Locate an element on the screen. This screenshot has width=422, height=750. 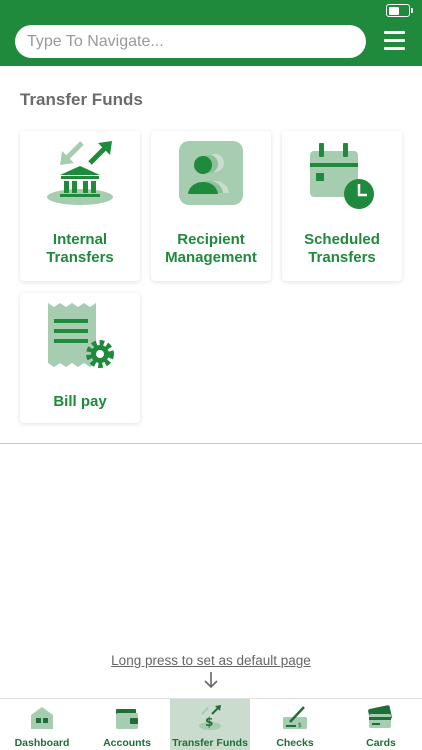
search-input is located at coordinates (190, 41).